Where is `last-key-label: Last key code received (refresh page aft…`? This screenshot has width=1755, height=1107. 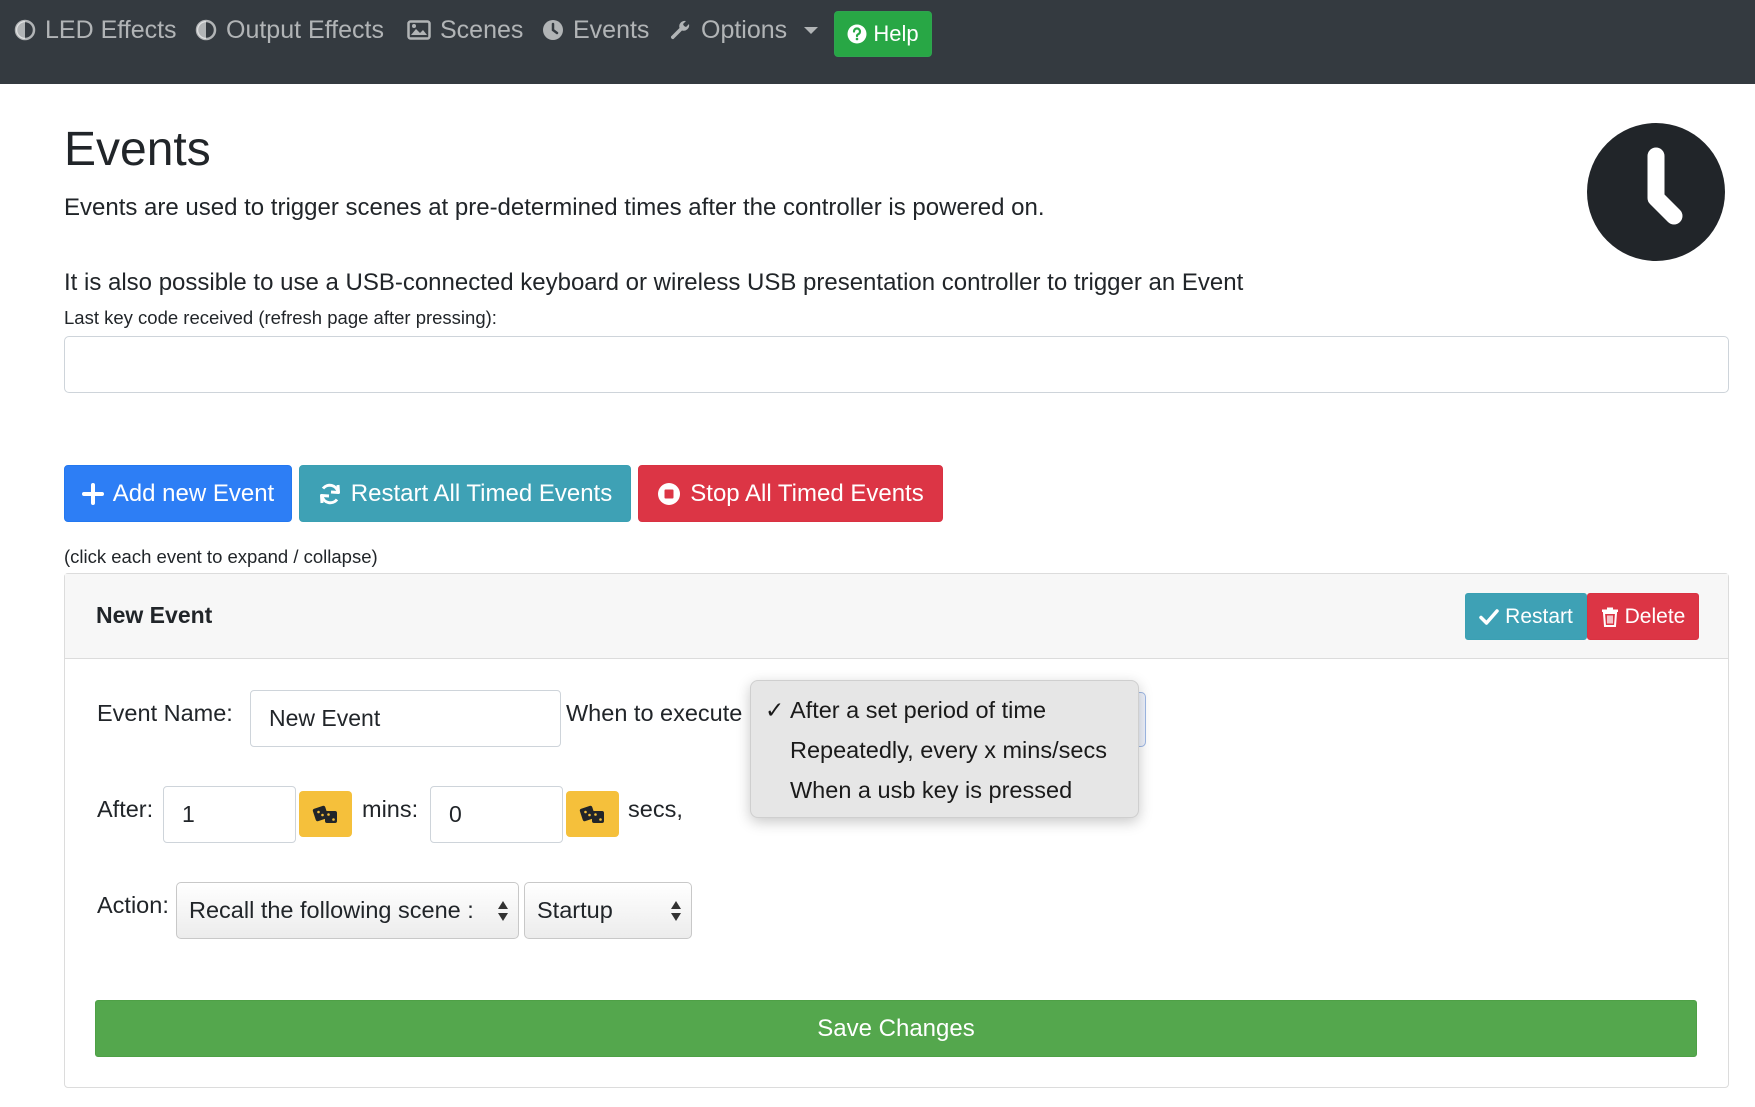
last-key-label: Last key code received (refresh page aft… is located at coordinates (280, 317).